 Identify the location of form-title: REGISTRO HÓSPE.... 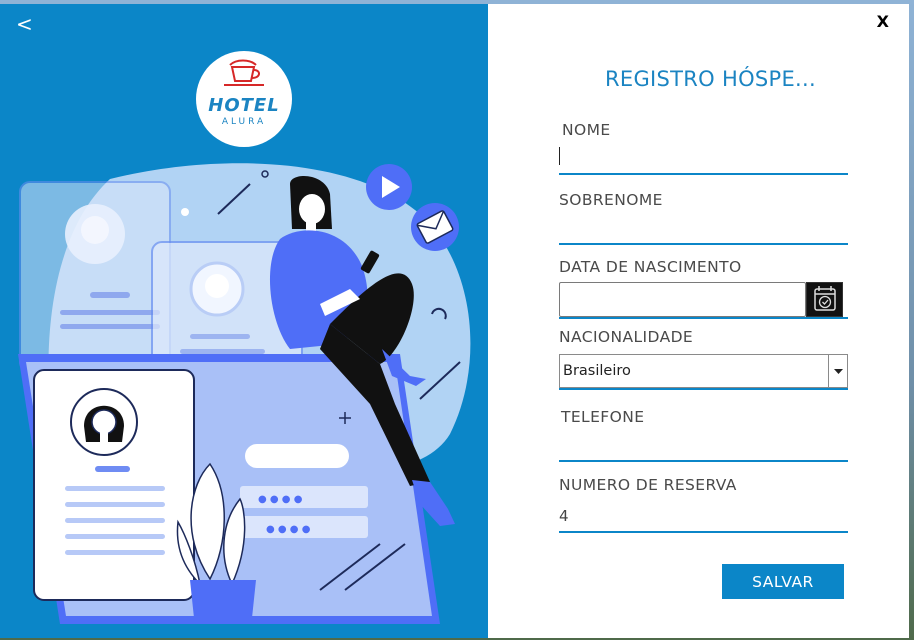
(710, 79).